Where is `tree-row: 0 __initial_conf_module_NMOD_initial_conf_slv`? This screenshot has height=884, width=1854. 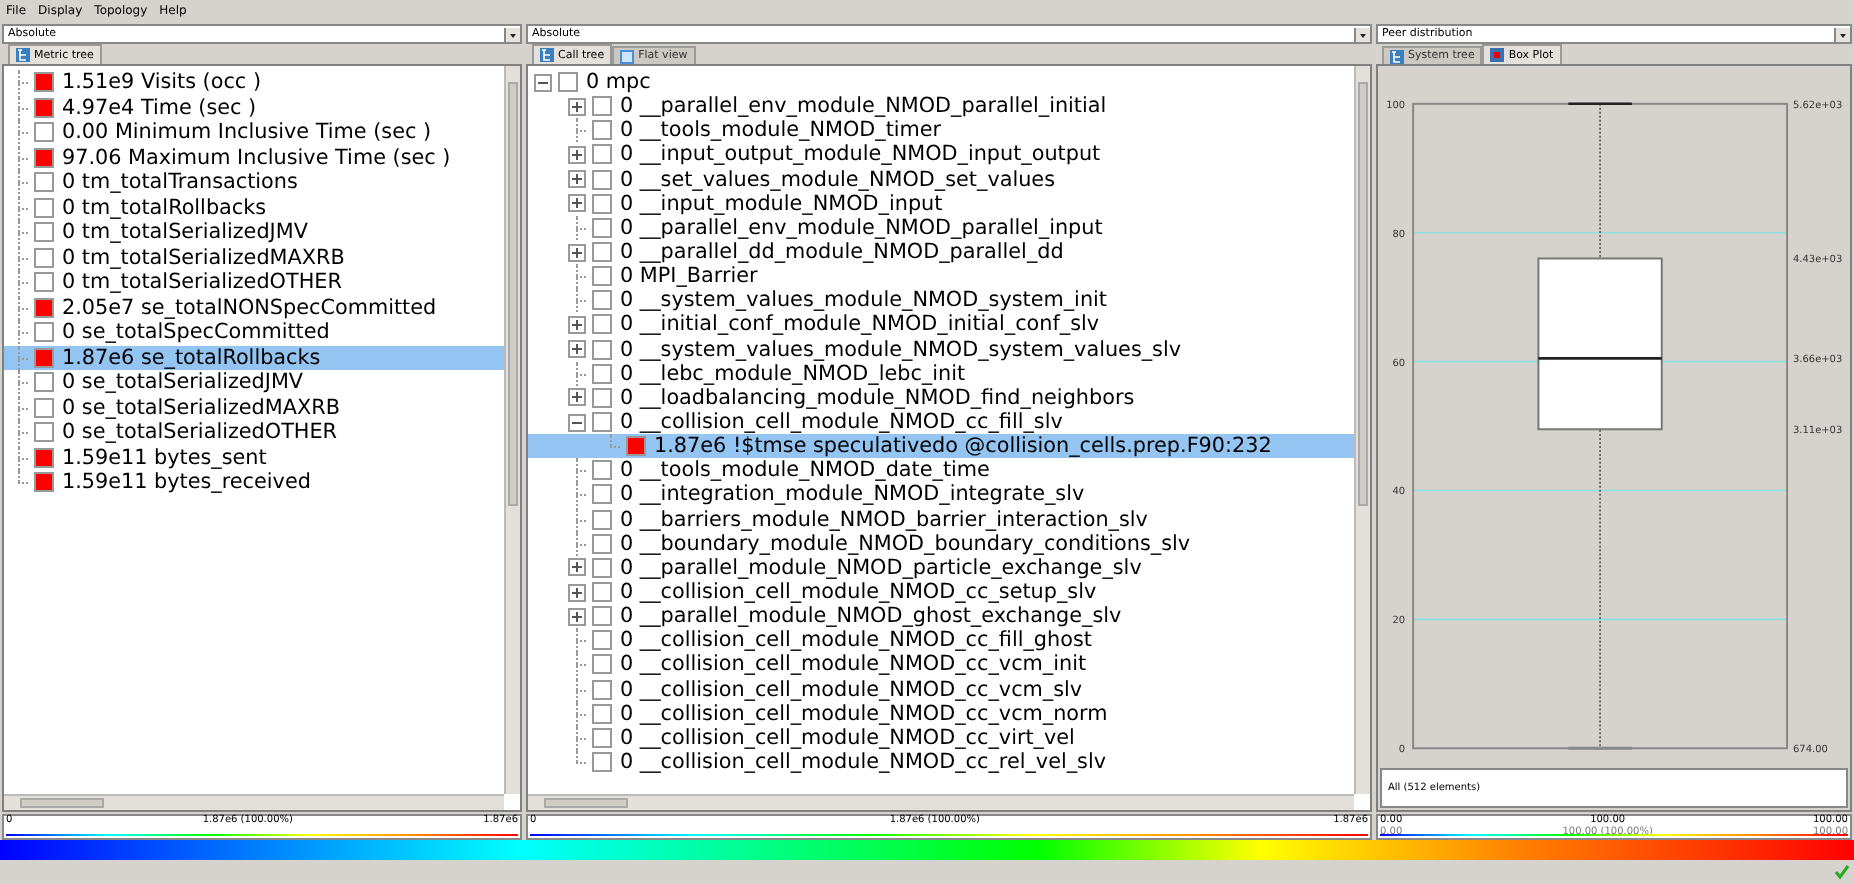 tree-row: 0 __initial_conf_module_NMOD_initial_conf_slv is located at coordinates (941, 325).